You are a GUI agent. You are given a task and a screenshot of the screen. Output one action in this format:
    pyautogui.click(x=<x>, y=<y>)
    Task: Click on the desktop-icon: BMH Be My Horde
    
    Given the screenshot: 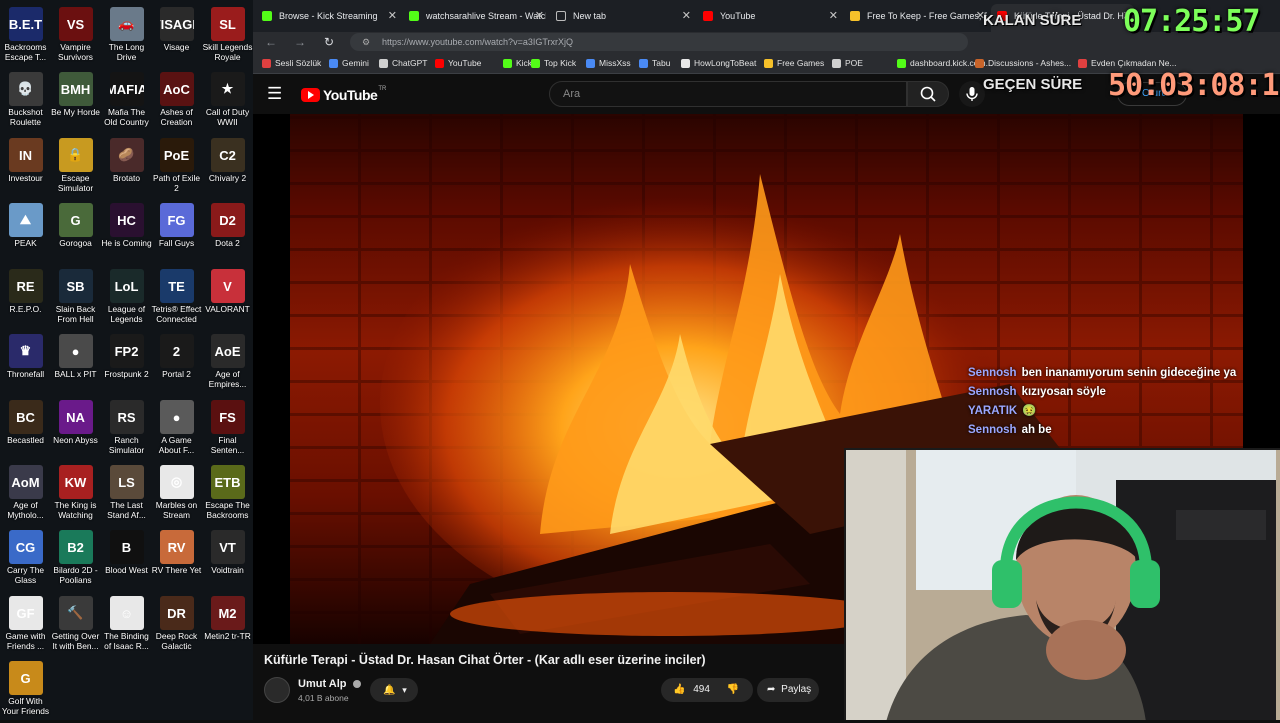 What is the action you would take?
    pyautogui.click(x=75, y=102)
    